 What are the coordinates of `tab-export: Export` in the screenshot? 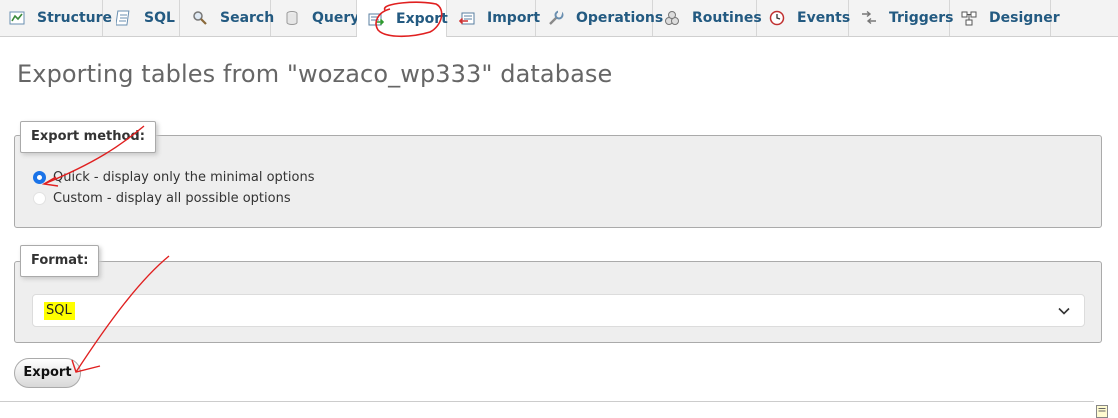 It's located at (402, 18).